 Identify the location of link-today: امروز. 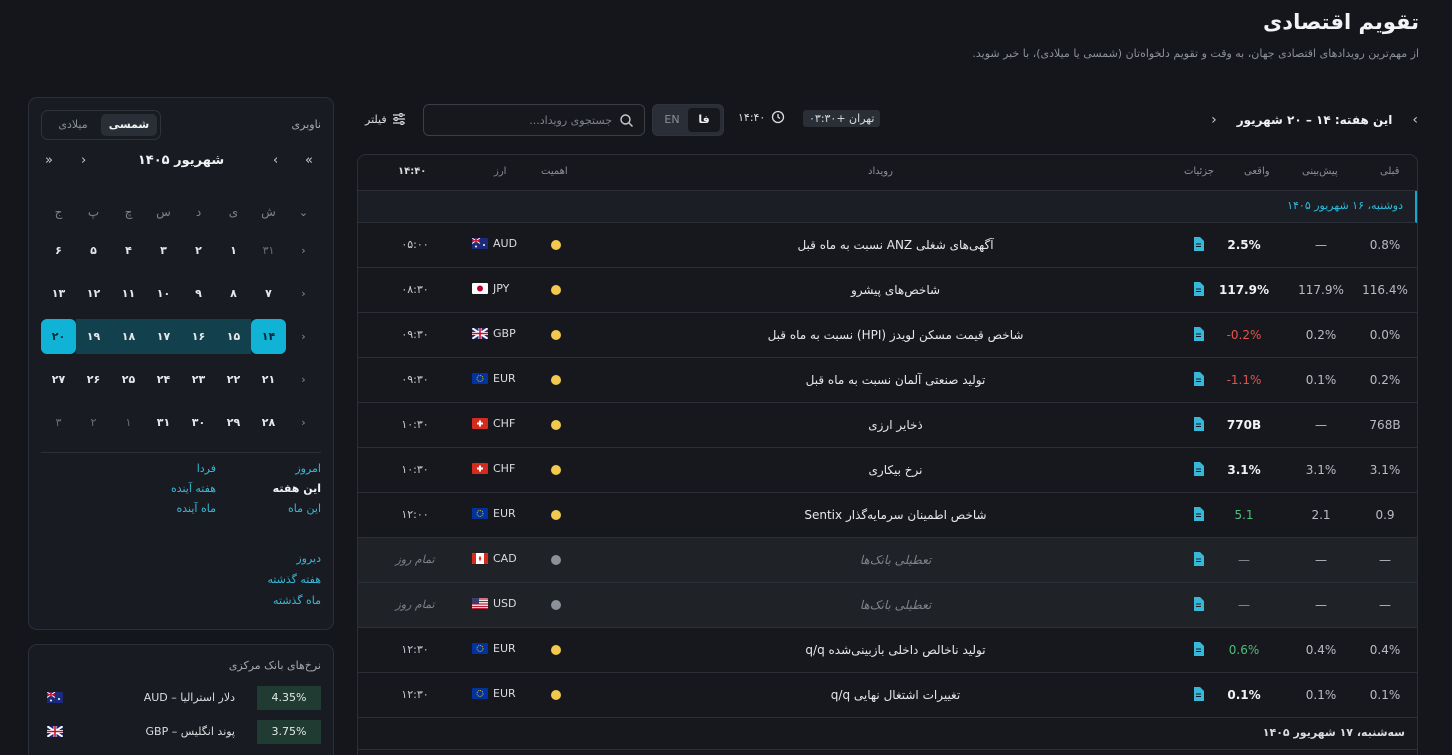
(268, 468).